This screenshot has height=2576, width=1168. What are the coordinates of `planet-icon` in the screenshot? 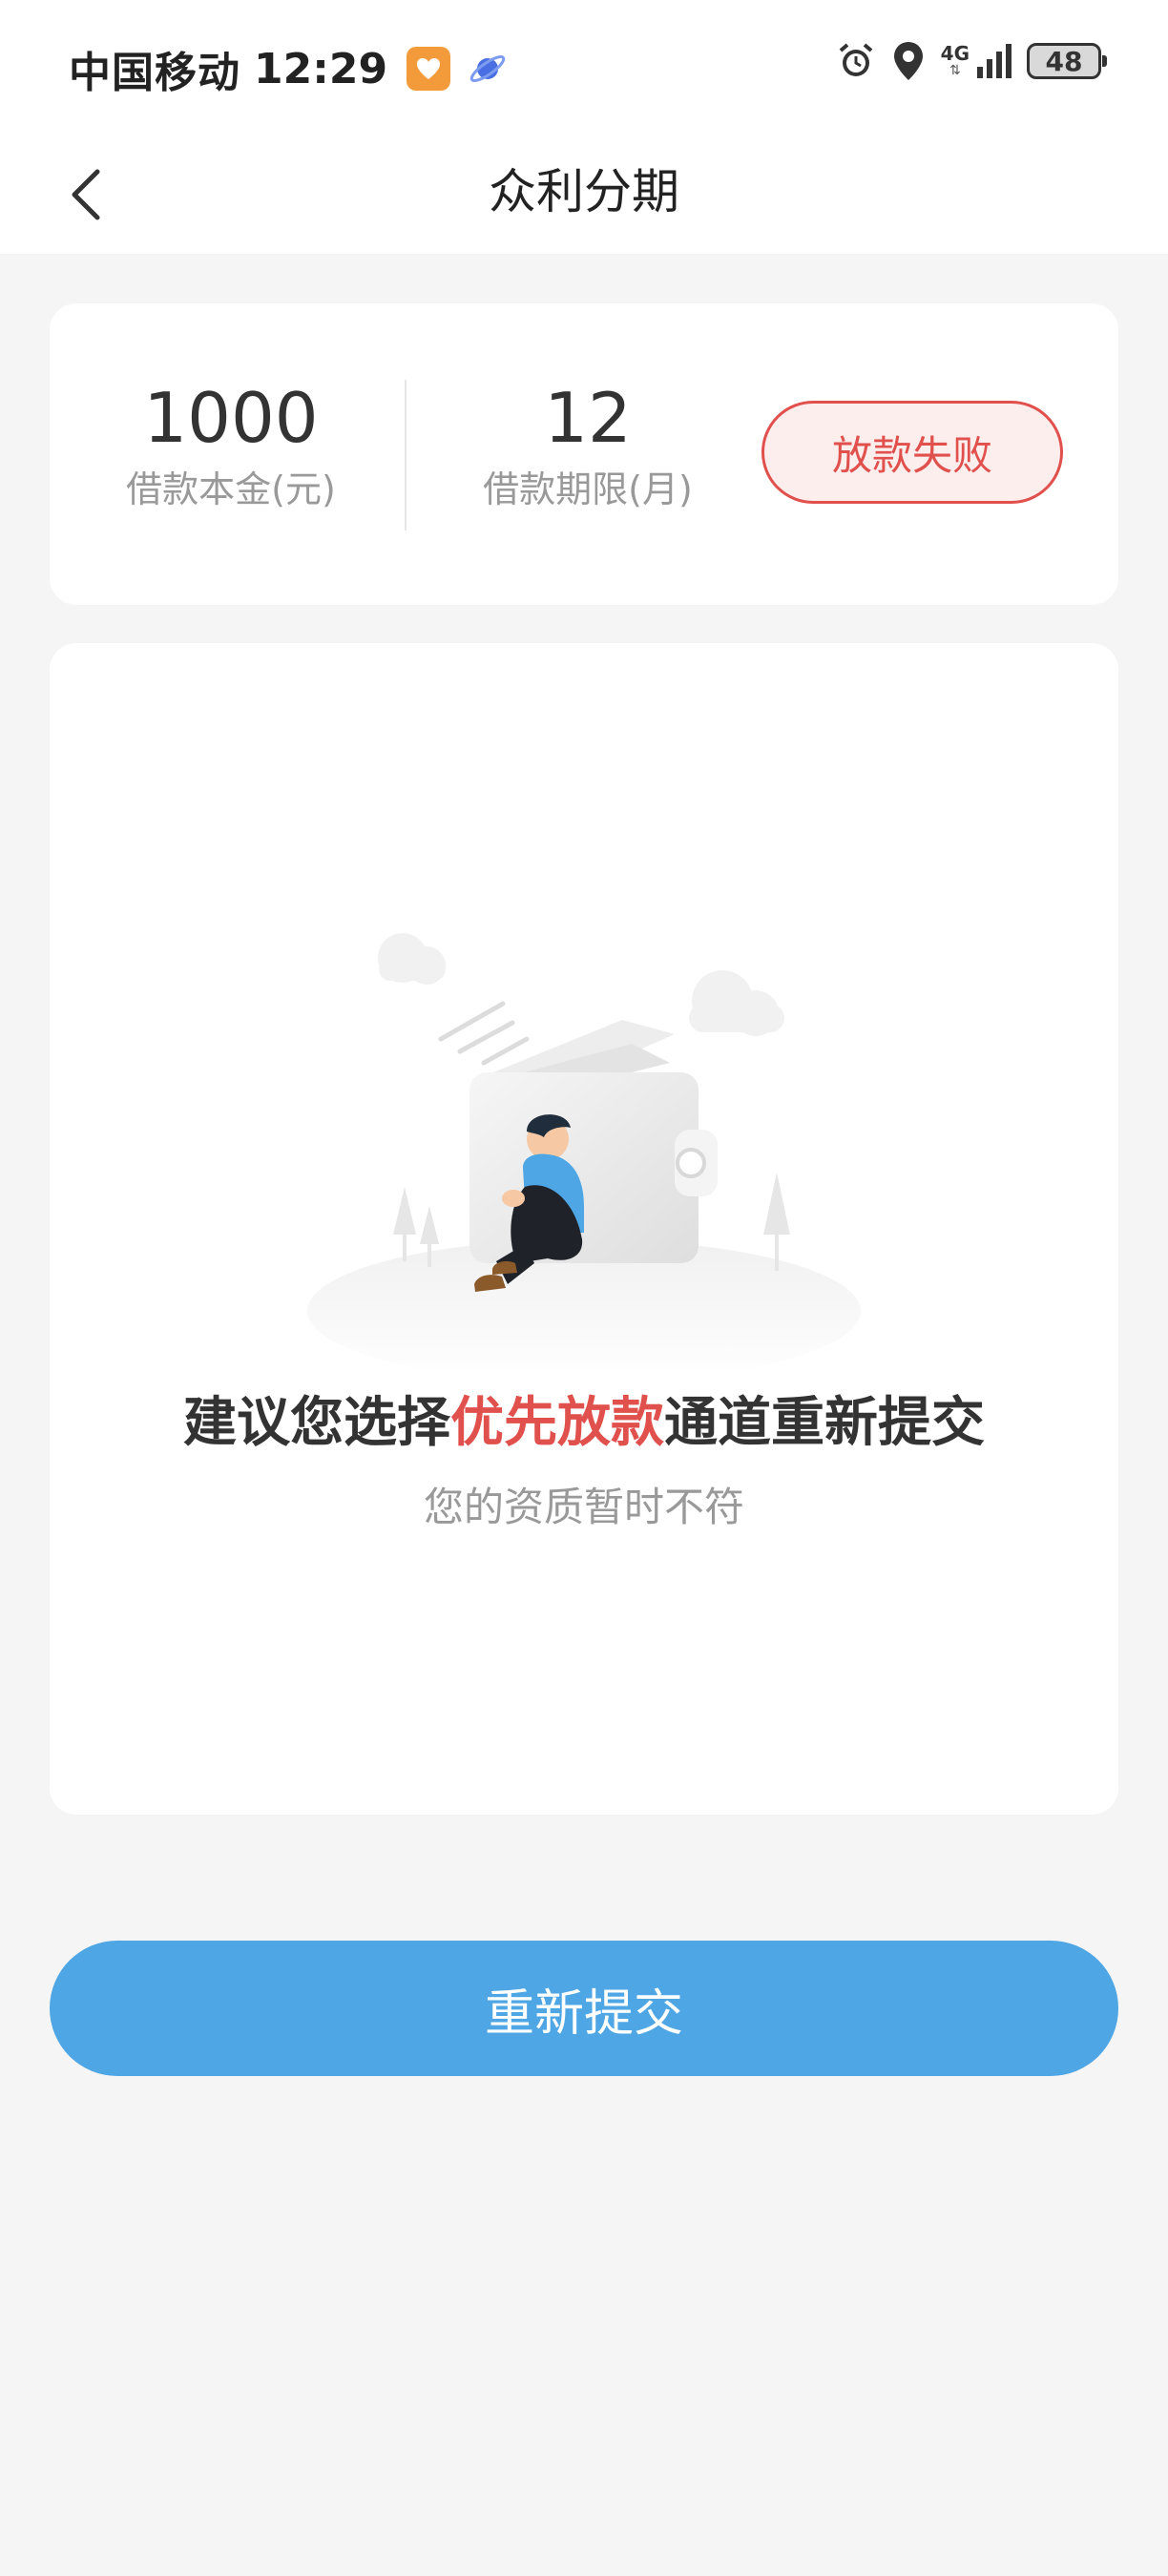 It's located at (487, 68).